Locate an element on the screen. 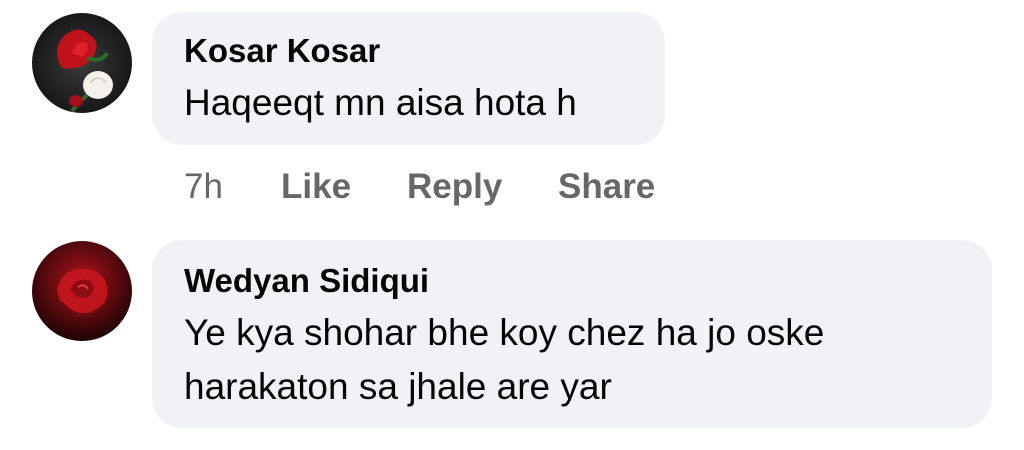  comment-bubble: Kosar Kosar Haqeeqt mn aisa hota h is located at coordinates (408, 78).